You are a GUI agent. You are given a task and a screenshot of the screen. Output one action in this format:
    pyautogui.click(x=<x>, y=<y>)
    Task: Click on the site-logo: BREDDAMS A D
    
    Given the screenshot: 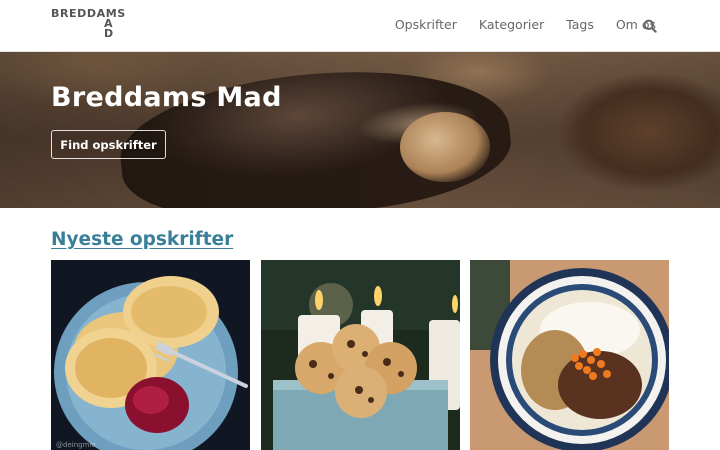 What is the action you would take?
    pyautogui.click(x=88, y=23)
    